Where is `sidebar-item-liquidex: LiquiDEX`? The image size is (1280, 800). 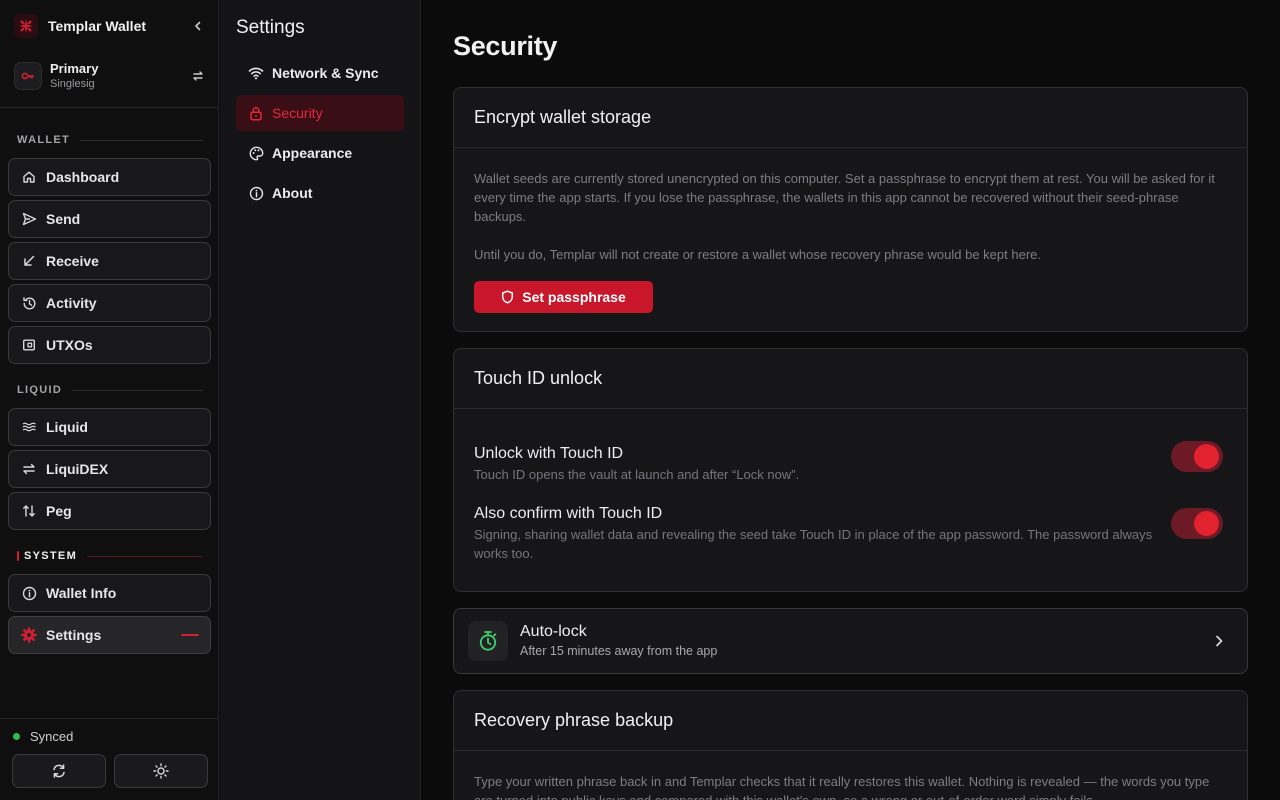
sidebar-item-liquidex: LiquiDEX is located at coordinates (109, 469).